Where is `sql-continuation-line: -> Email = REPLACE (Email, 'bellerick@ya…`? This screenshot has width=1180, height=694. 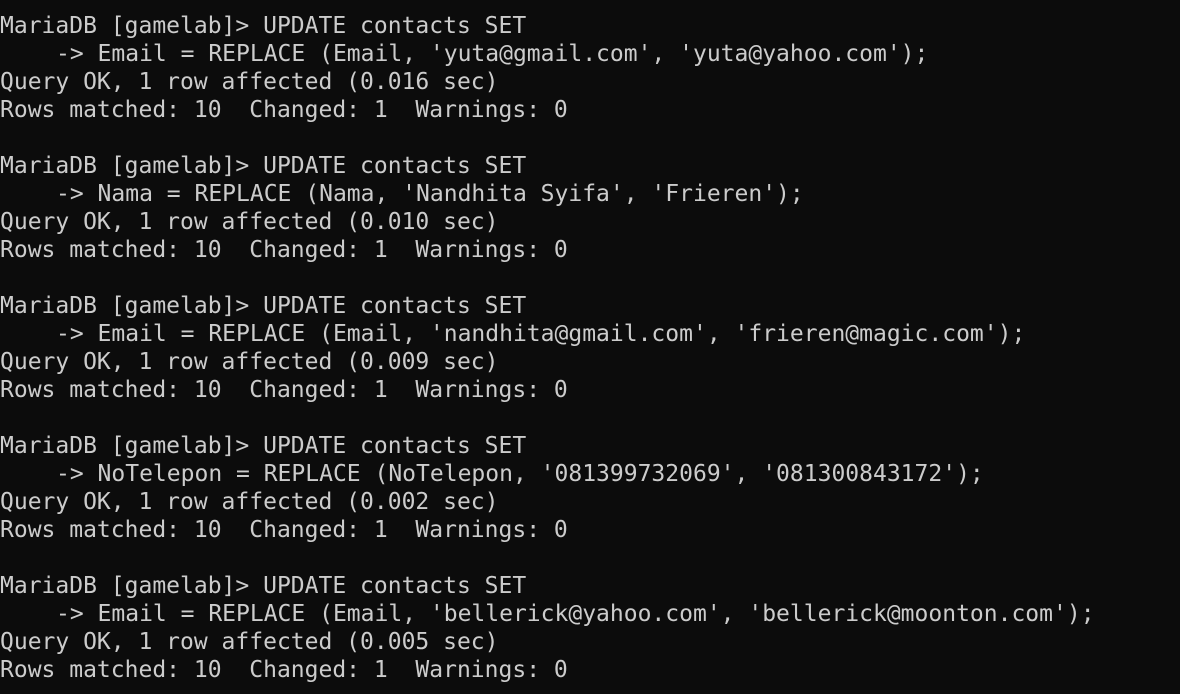 sql-continuation-line: -> Email = REPLACE (Email, 'bellerick@ya… is located at coordinates (575, 614).